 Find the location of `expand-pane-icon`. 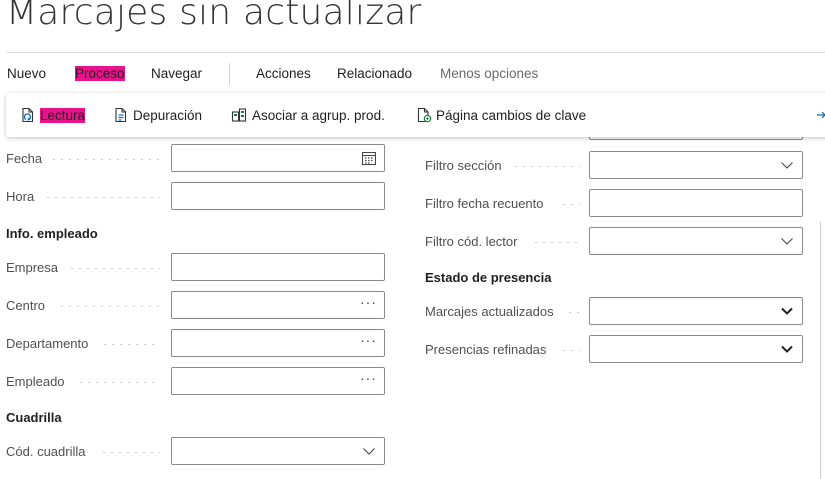

expand-pane-icon is located at coordinates (820, 115).